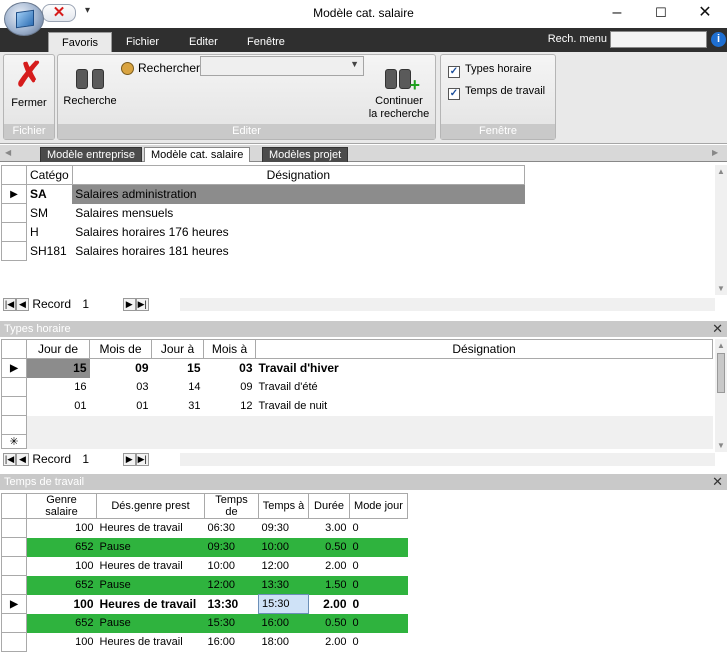 The height and width of the screenshot is (652, 727). What do you see at coordinates (298, 232) in the screenshot?
I see `cell-designation: Salaires horaires 176 heures` at bounding box center [298, 232].